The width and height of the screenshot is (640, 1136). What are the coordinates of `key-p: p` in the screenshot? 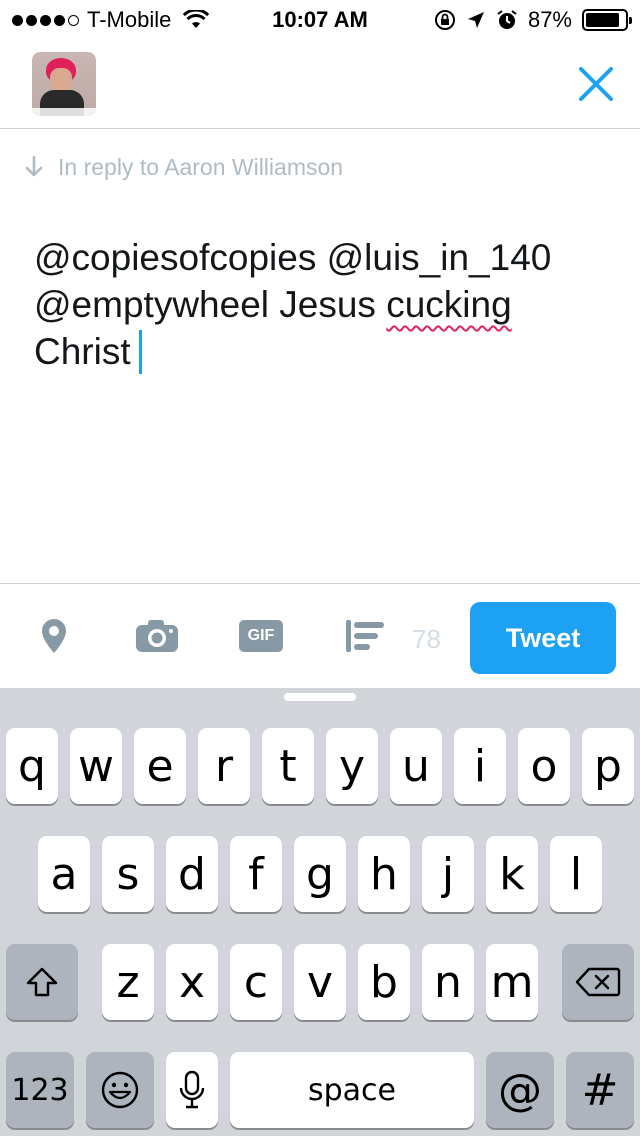 It's located at (608, 766).